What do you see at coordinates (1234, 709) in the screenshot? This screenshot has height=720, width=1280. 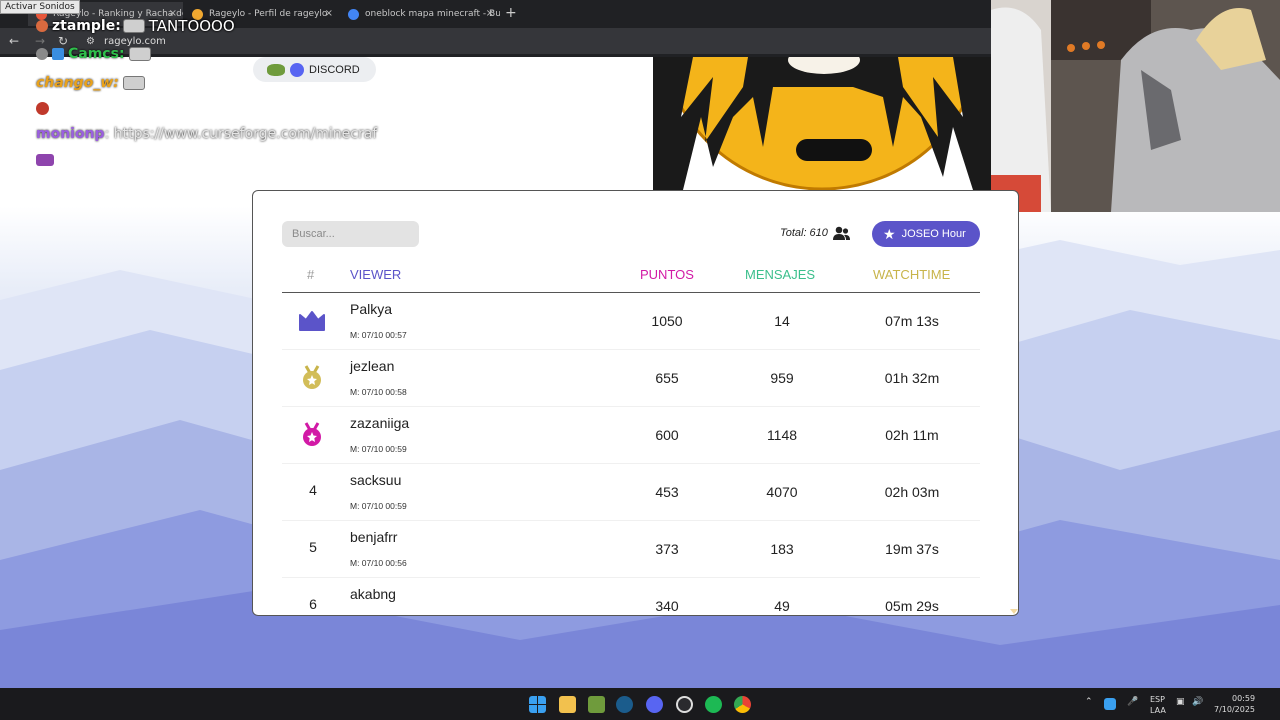 I see `clock-date: 7/10/2025` at bounding box center [1234, 709].